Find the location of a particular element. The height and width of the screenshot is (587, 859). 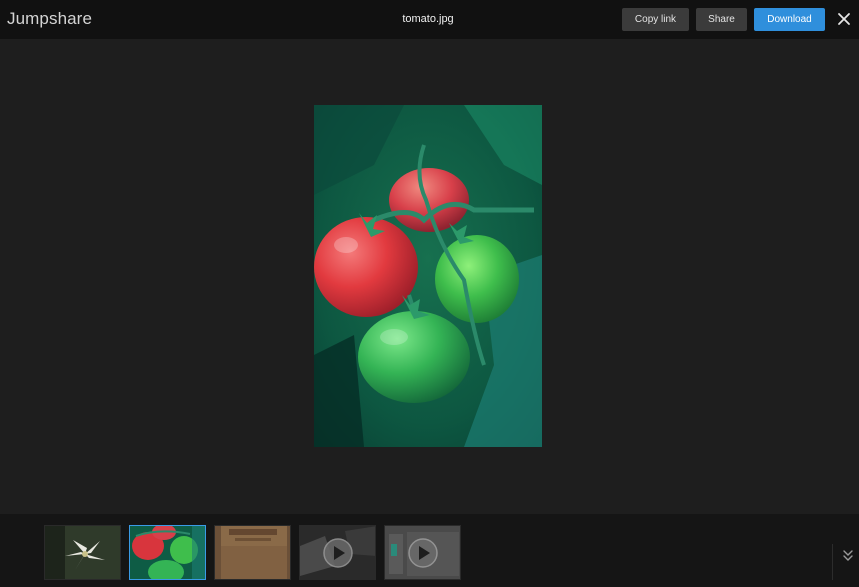

close-icon-glyph is located at coordinates (844, 19).